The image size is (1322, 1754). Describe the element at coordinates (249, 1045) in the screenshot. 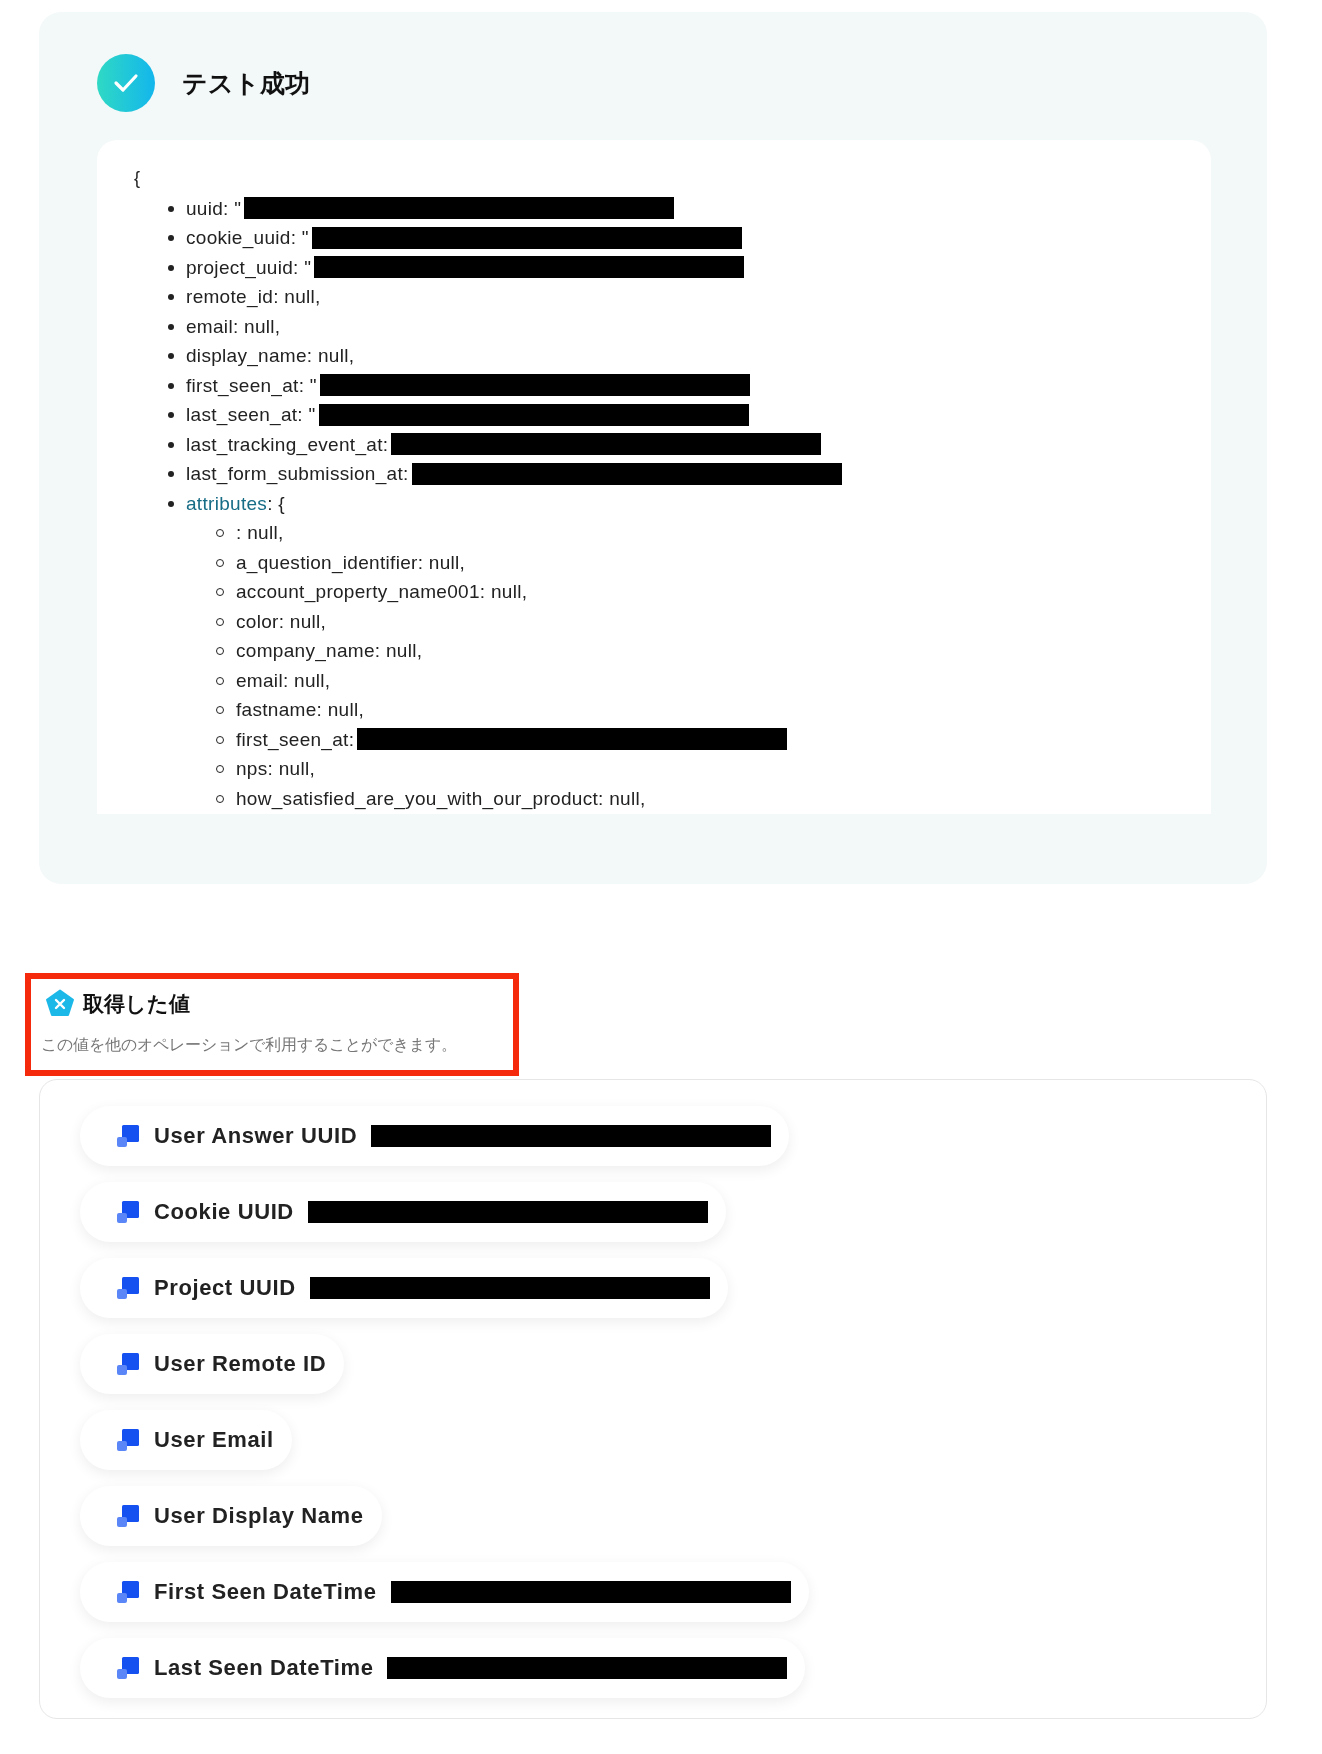

I see `section-description: この値を他のオペレーションで利用することができます。` at that location.